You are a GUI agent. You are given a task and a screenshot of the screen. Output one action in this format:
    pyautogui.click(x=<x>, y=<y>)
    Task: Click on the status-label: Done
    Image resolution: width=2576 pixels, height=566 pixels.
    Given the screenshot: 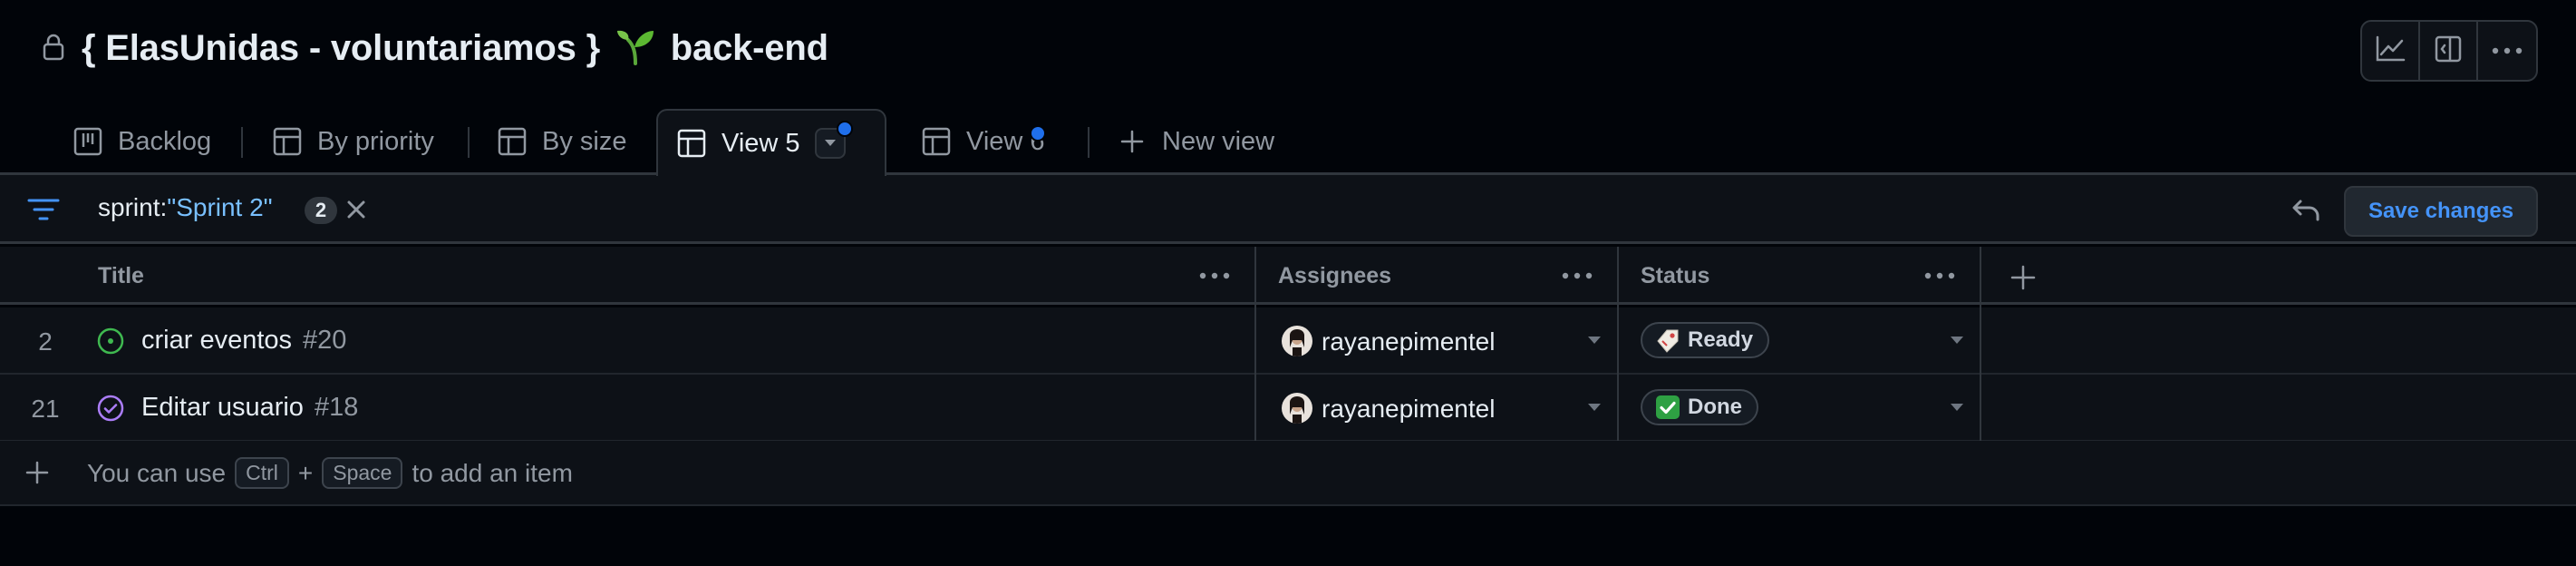 What is the action you would take?
    pyautogui.click(x=1715, y=407)
    